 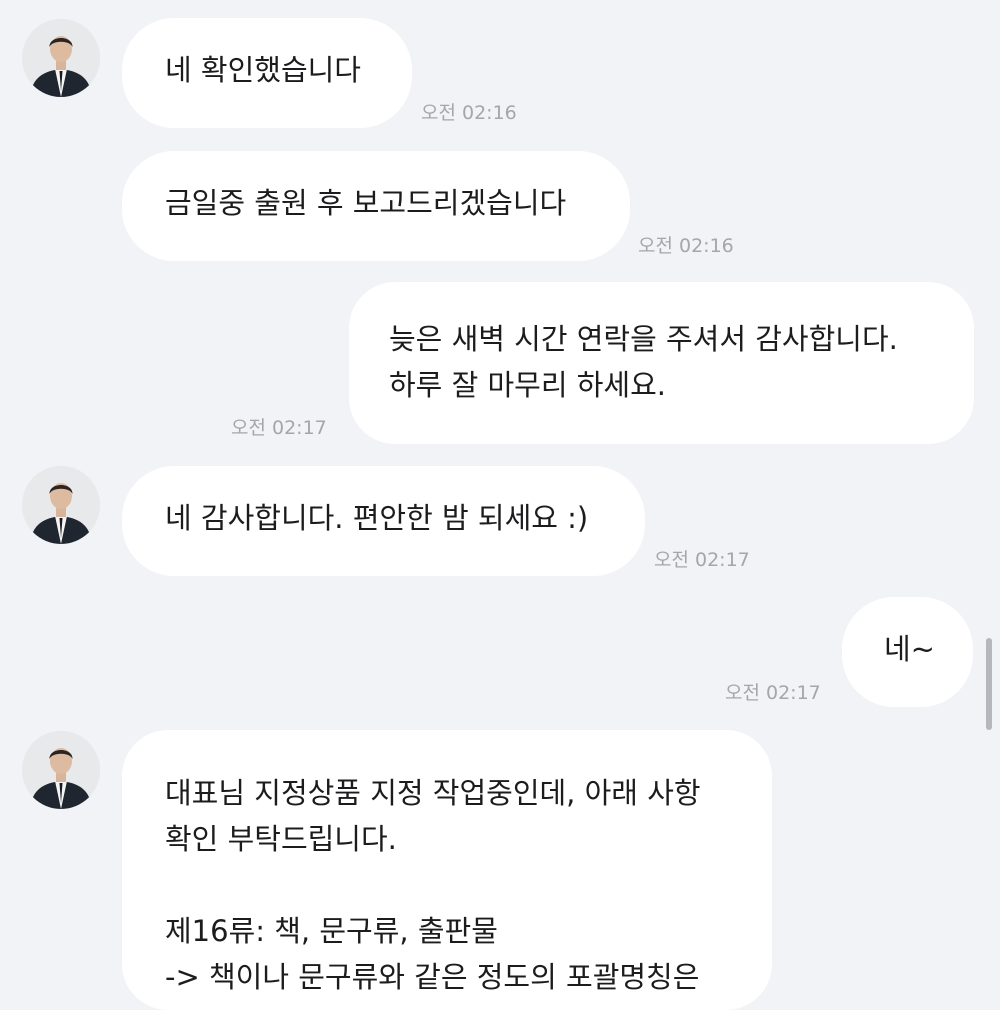 I want to click on message-line: 늦은 새벽 시간 연락을 주셔서 감사합니다., so click(x=643, y=339).